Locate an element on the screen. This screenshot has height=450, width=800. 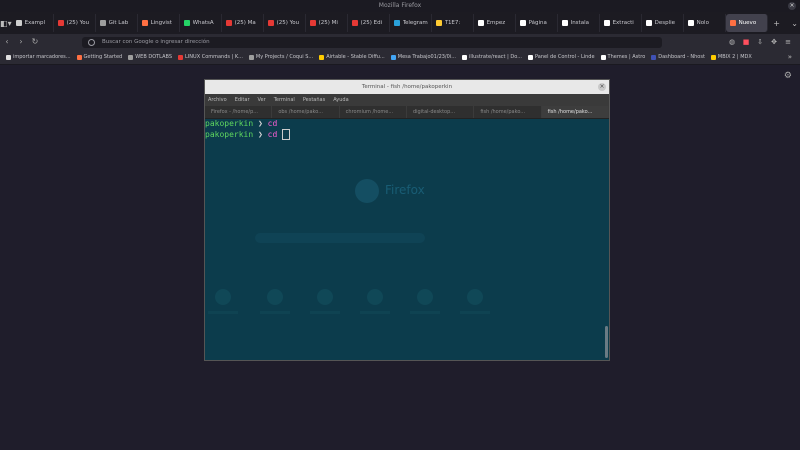
all-tabs-icon: ⌄ is located at coordinates (793, 23).